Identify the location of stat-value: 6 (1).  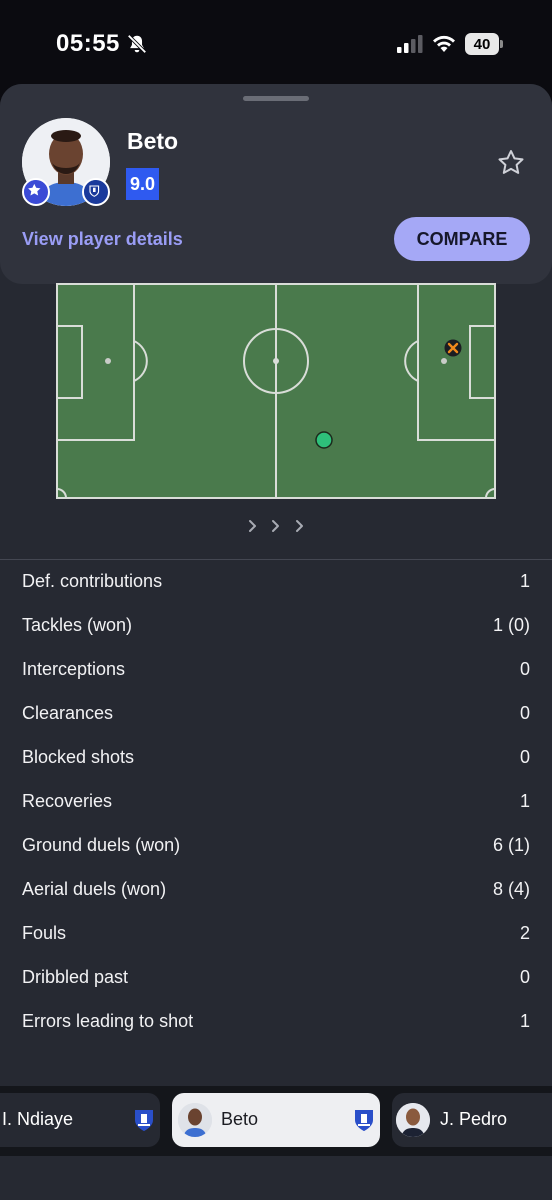
(511, 845).